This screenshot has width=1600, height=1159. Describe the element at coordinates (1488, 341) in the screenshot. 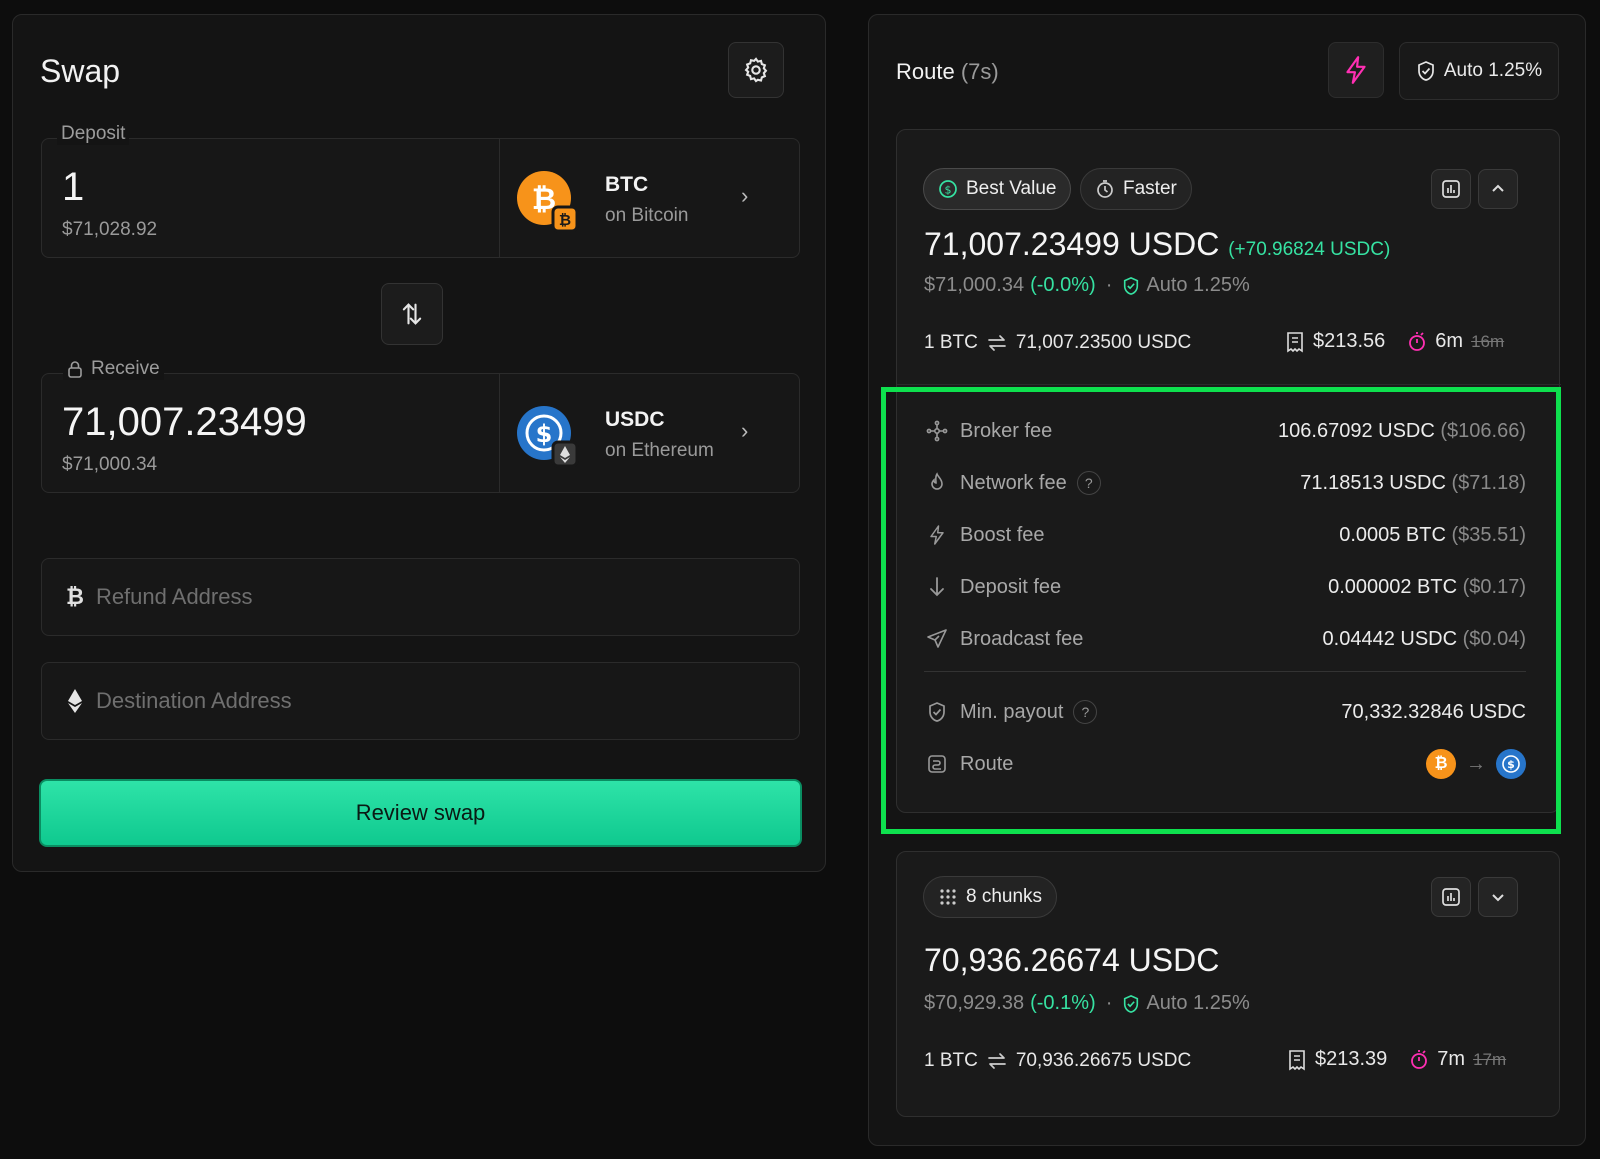

I see `route-time-old: 16m` at that location.